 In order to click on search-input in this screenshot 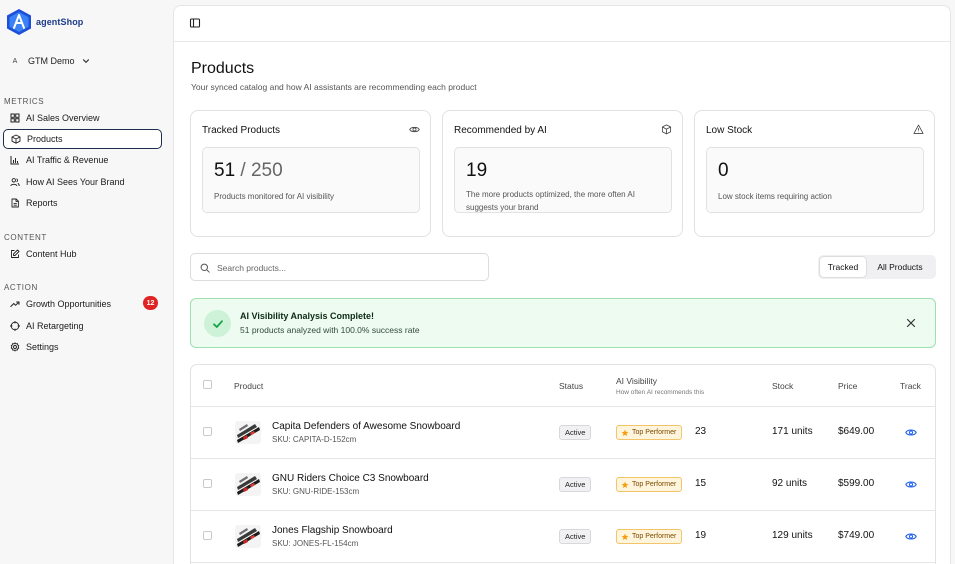, I will do `click(347, 267)`.